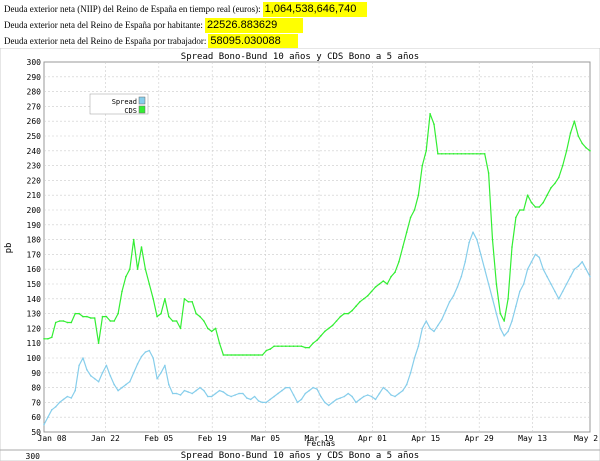 The height and width of the screenshot is (461, 600). I want to click on y-tick-label: 150, so click(34, 284).